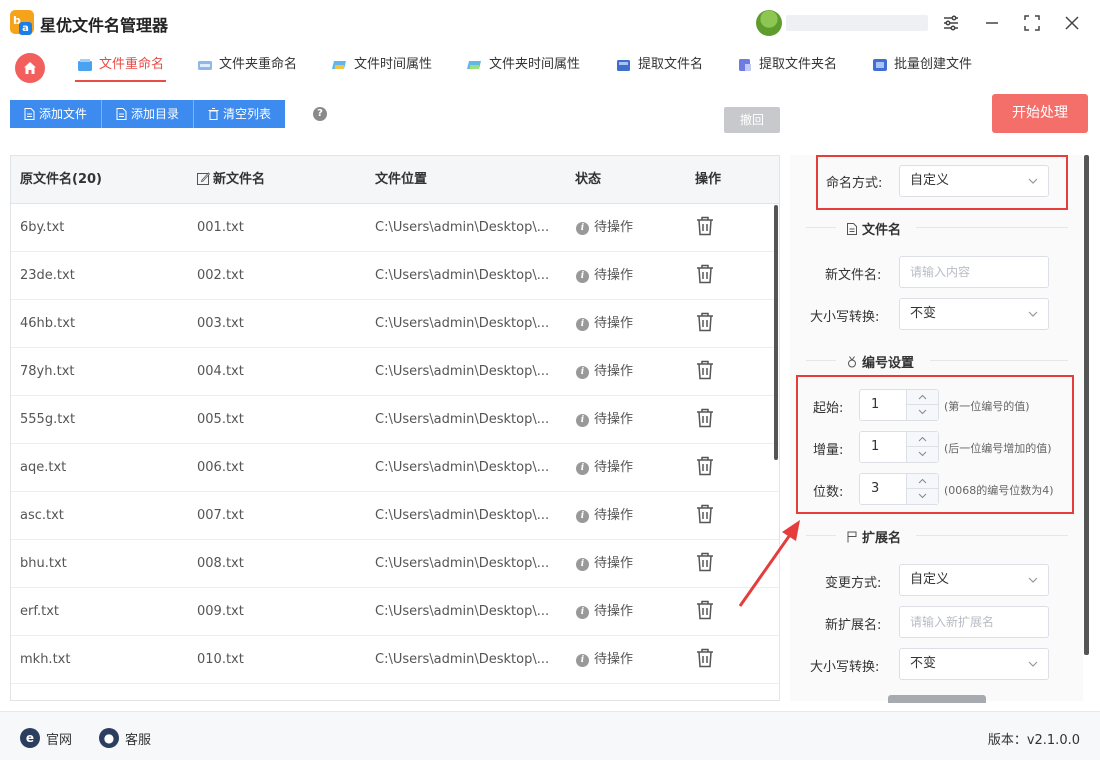  What do you see at coordinates (821, 535) in the screenshot?
I see `divider` at bounding box center [821, 535].